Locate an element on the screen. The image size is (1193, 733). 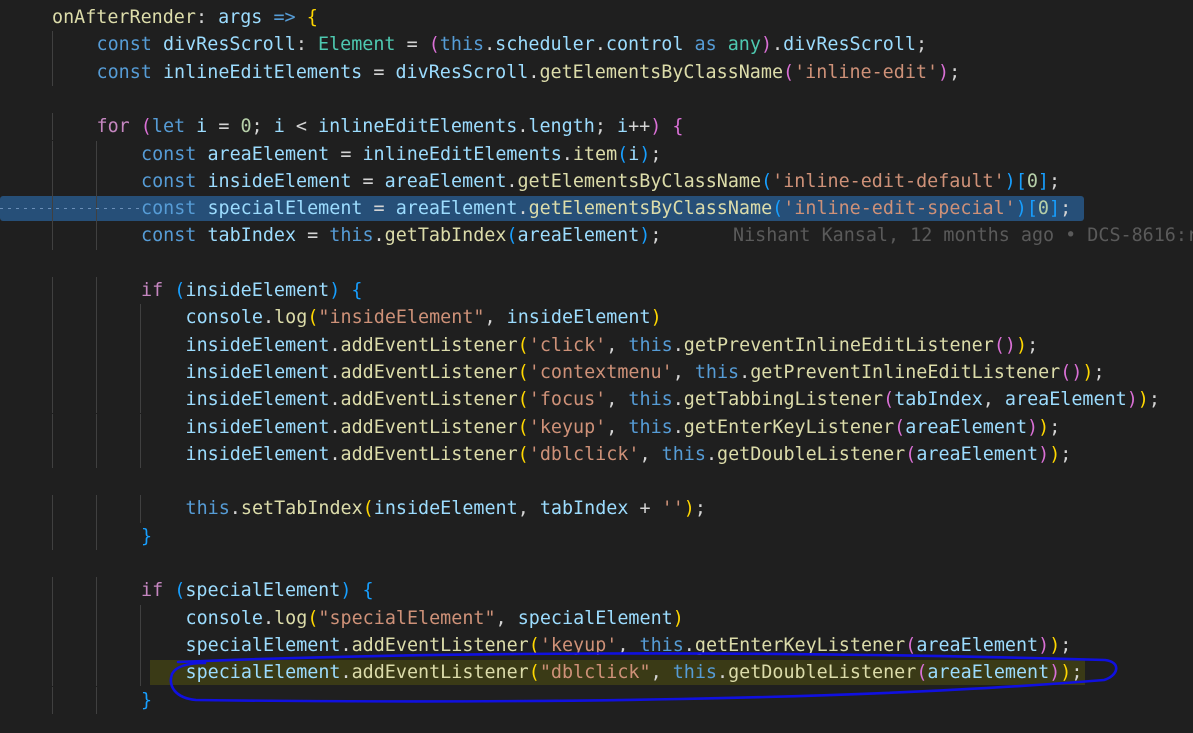
code-token: for is located at coordinates (113, 127).